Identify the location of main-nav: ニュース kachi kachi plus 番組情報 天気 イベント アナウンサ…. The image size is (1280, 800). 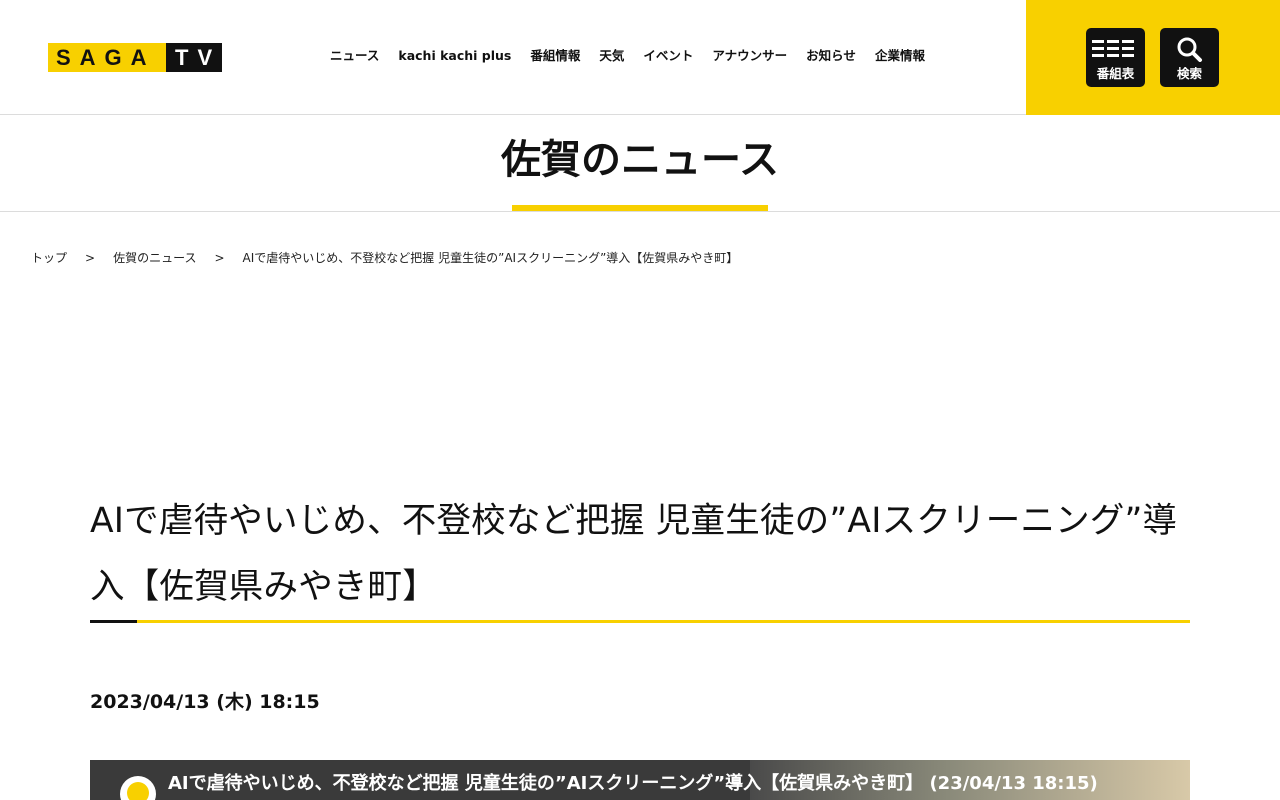
(637, 56).